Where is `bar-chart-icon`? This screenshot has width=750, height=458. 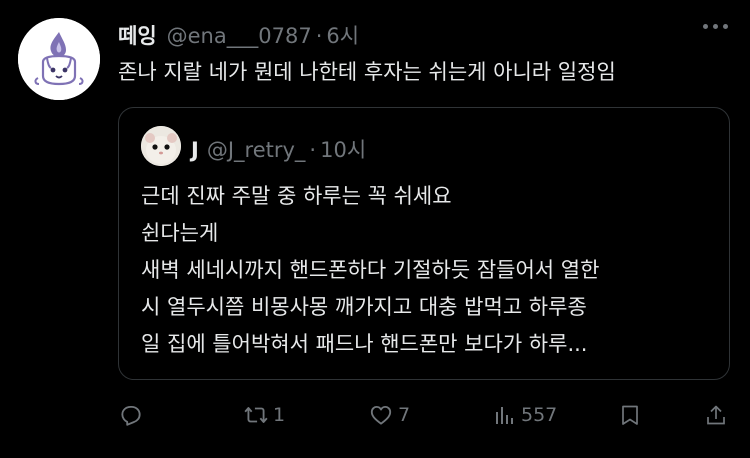 bar-chart-icon is located at coordinates (504, 415).